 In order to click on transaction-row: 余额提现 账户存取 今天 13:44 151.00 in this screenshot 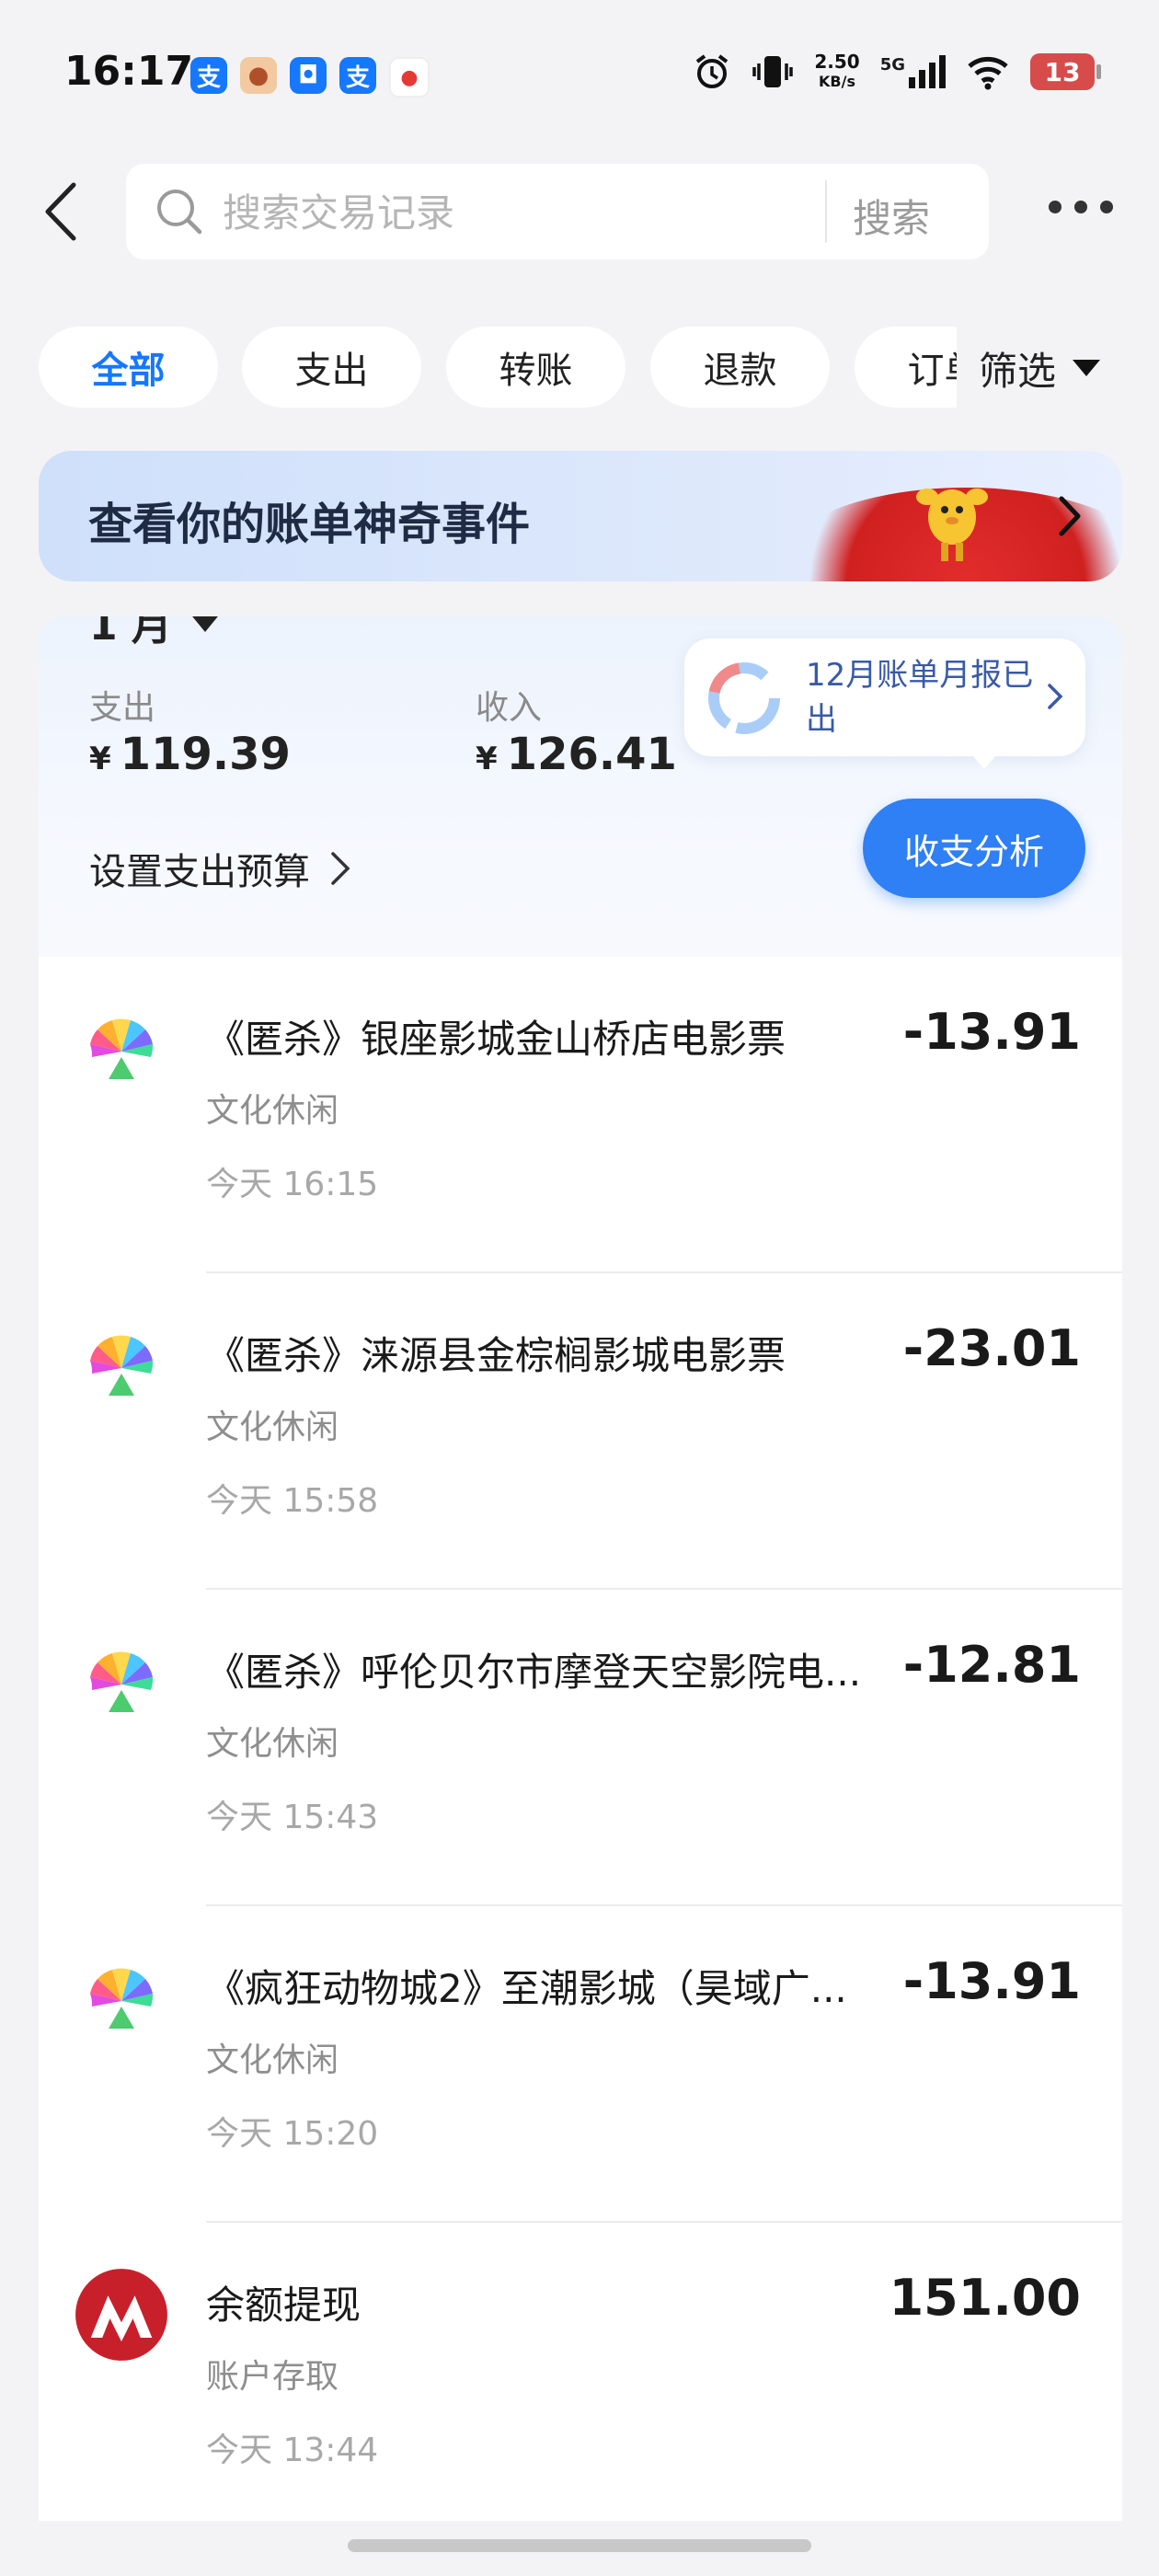, I will do `click(580, 2381)`.